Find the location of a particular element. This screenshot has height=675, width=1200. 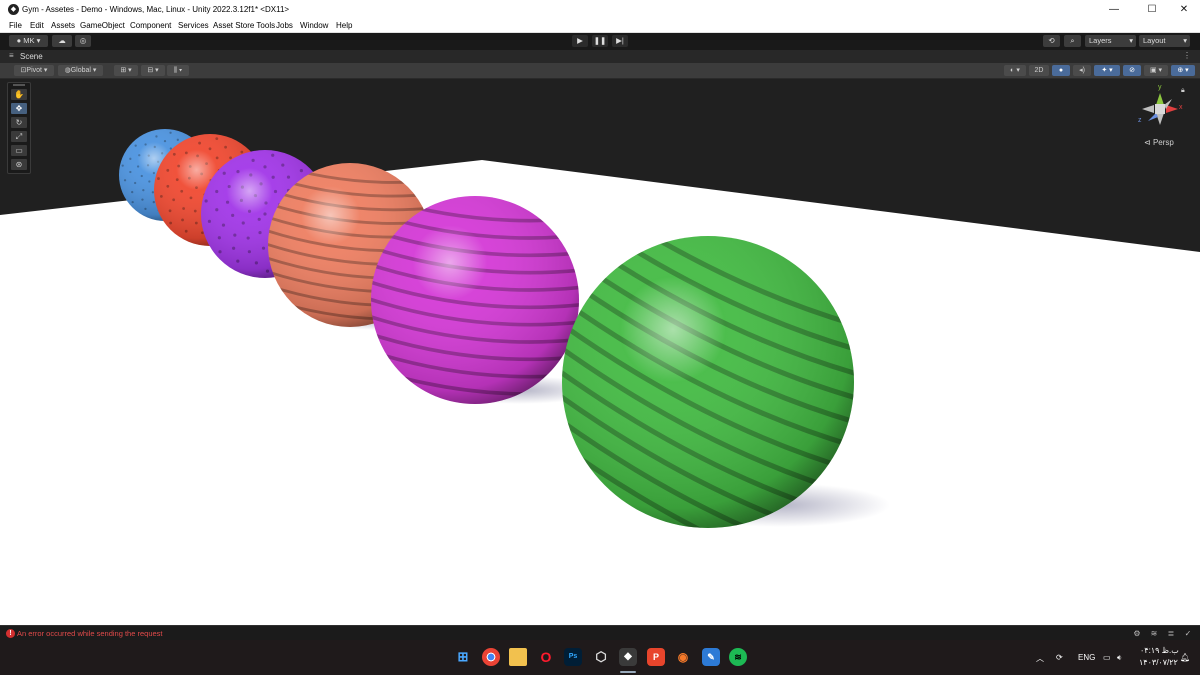

grid-icon: ⊞ ▾ is located at coordinates (126, 70).